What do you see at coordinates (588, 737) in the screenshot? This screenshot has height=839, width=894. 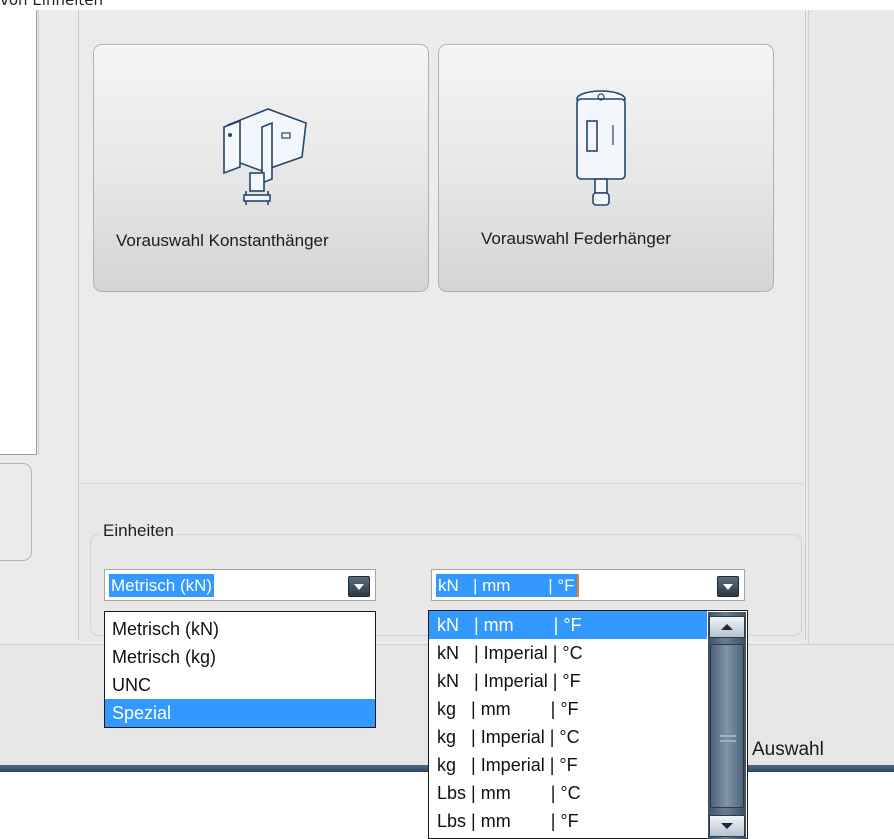 I see `list-item: kg | Imperial | °C` at bounding box center [588, 737].